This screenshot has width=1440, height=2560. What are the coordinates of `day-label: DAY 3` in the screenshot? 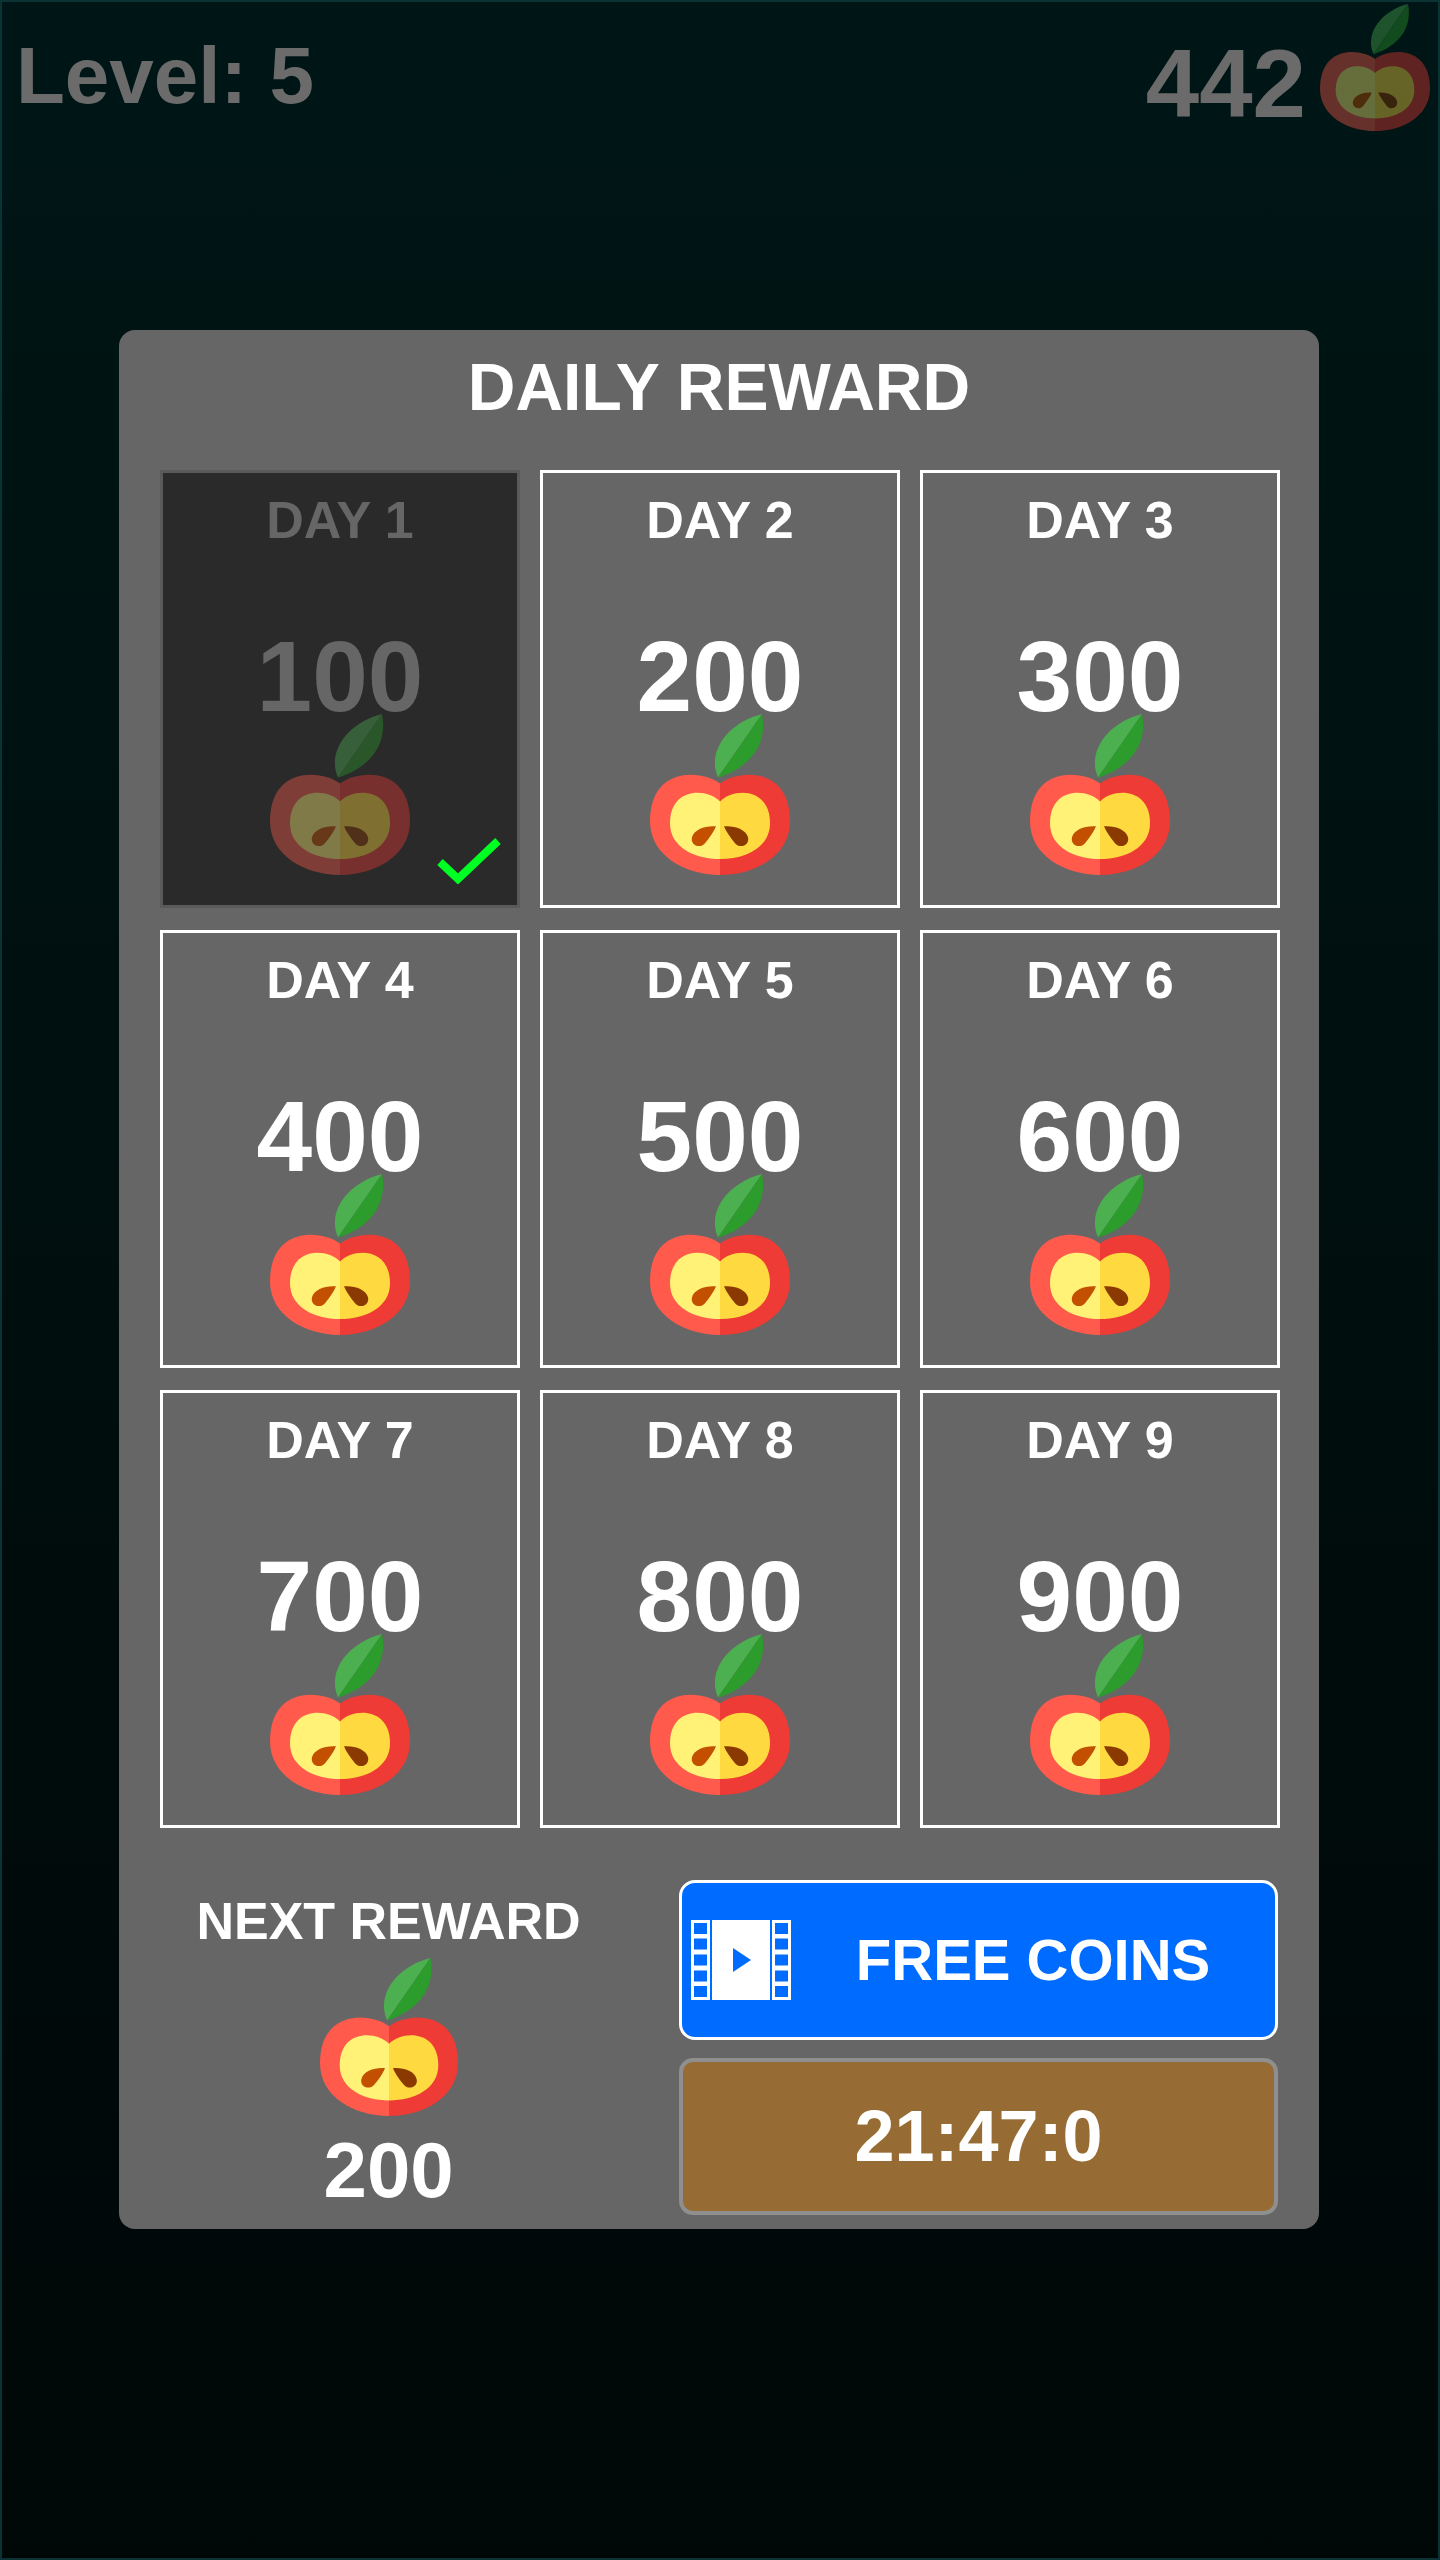 It's located at (1100, 521).